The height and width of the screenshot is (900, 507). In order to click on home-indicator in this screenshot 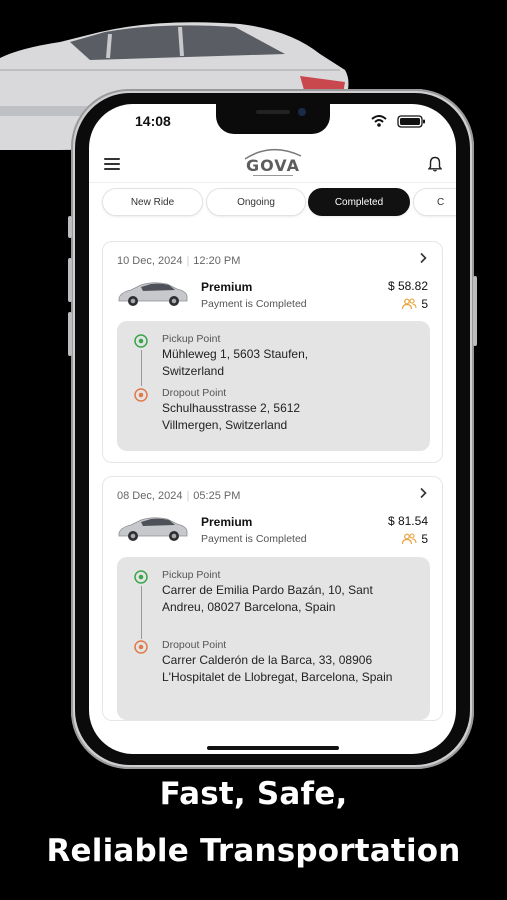, I will do `click(273, 748)`.